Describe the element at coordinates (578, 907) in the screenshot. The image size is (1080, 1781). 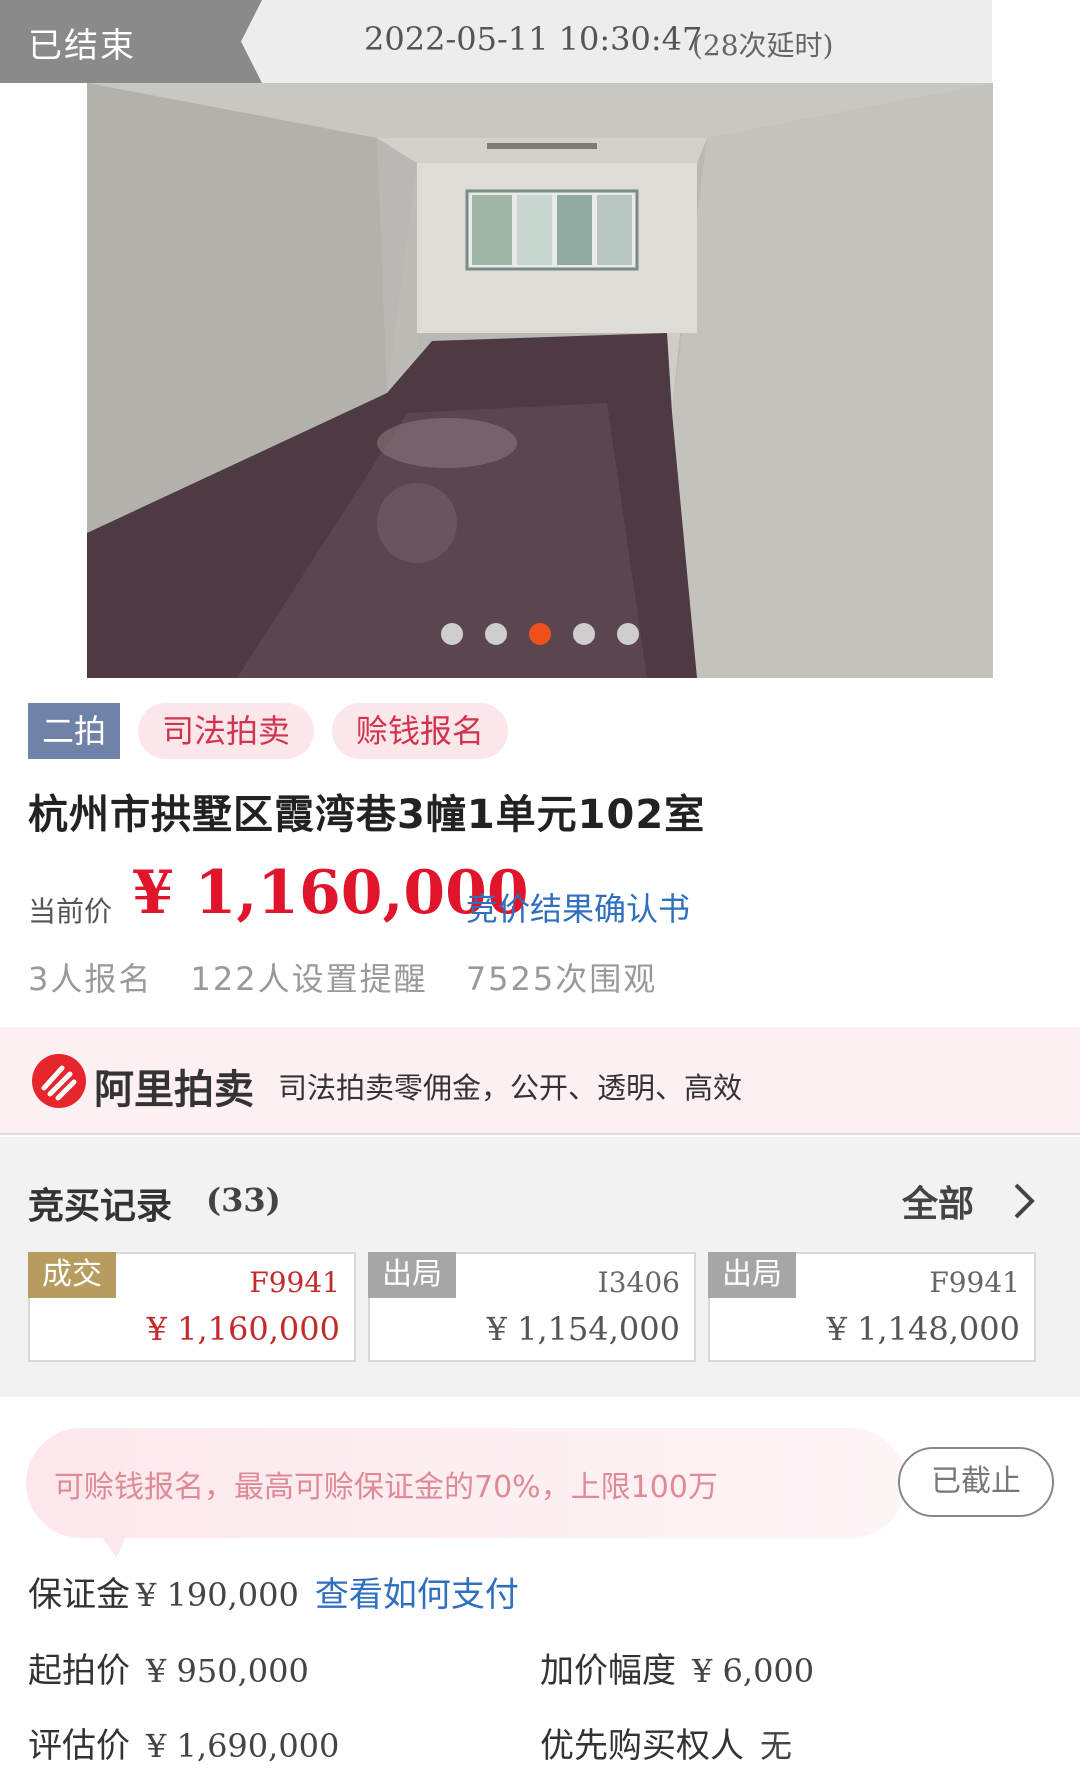
I see `bid-result-confirmation-link: 竞价结果确认书` at that location.